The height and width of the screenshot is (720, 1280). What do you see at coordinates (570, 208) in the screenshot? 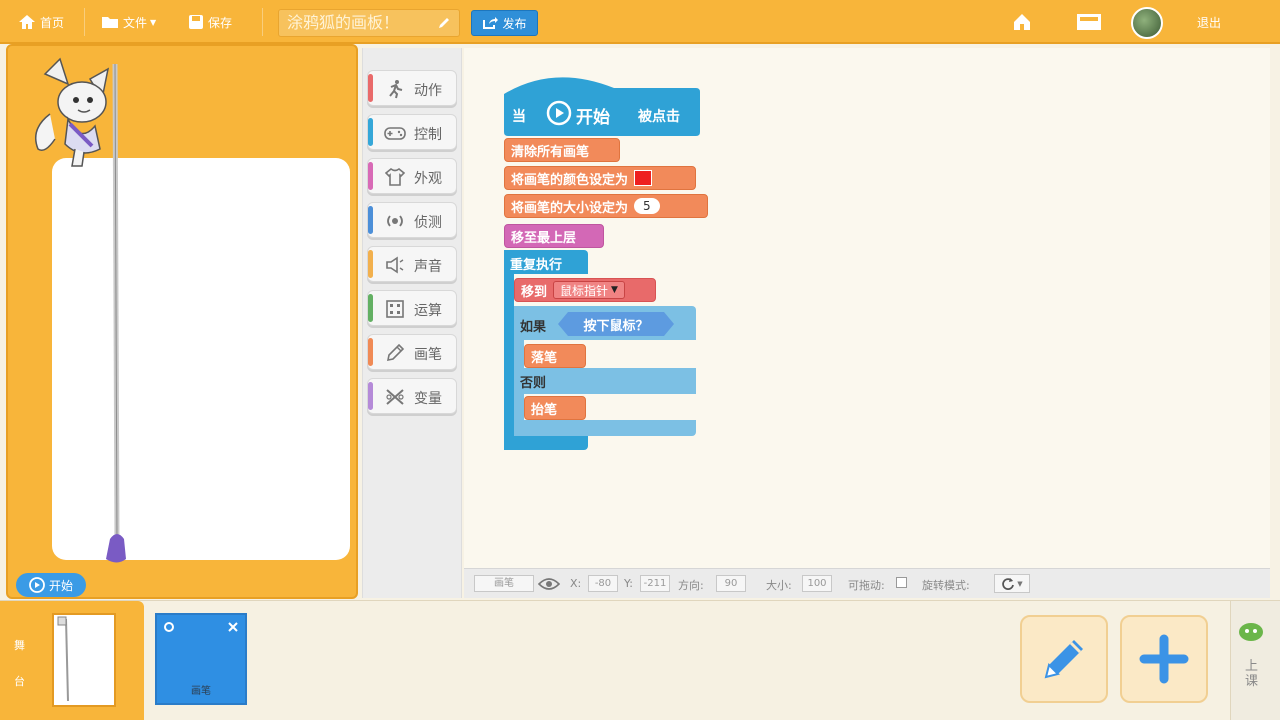
I see `set-size-label: 将画笔的大小设定为` at bounding box center [570, 208].